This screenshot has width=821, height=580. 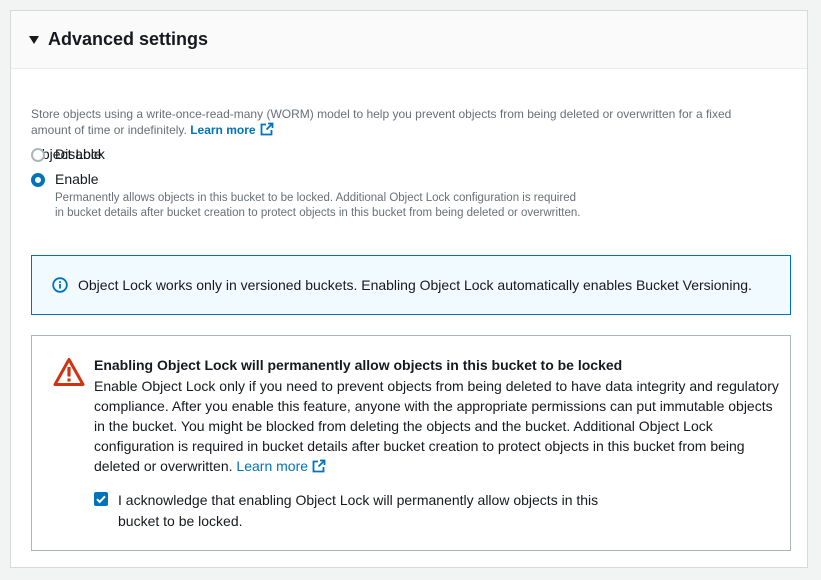 I want to click on caret-down-icon, so click(x=34, y=40).